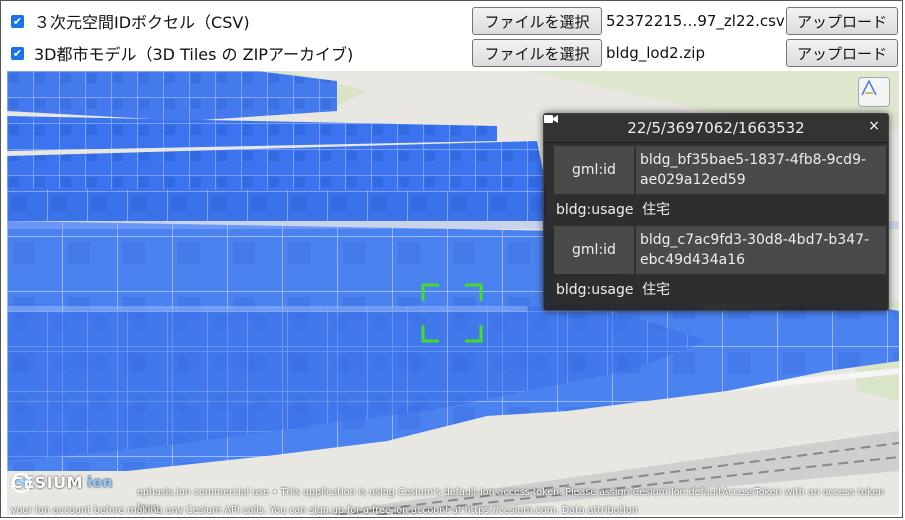 This screenshot has height=520, width=905. What do you see at coordinates (17, 21) in the screenshot?
I see `voxel-csv-checkbox: ✔` at bounding box center [17, 21].